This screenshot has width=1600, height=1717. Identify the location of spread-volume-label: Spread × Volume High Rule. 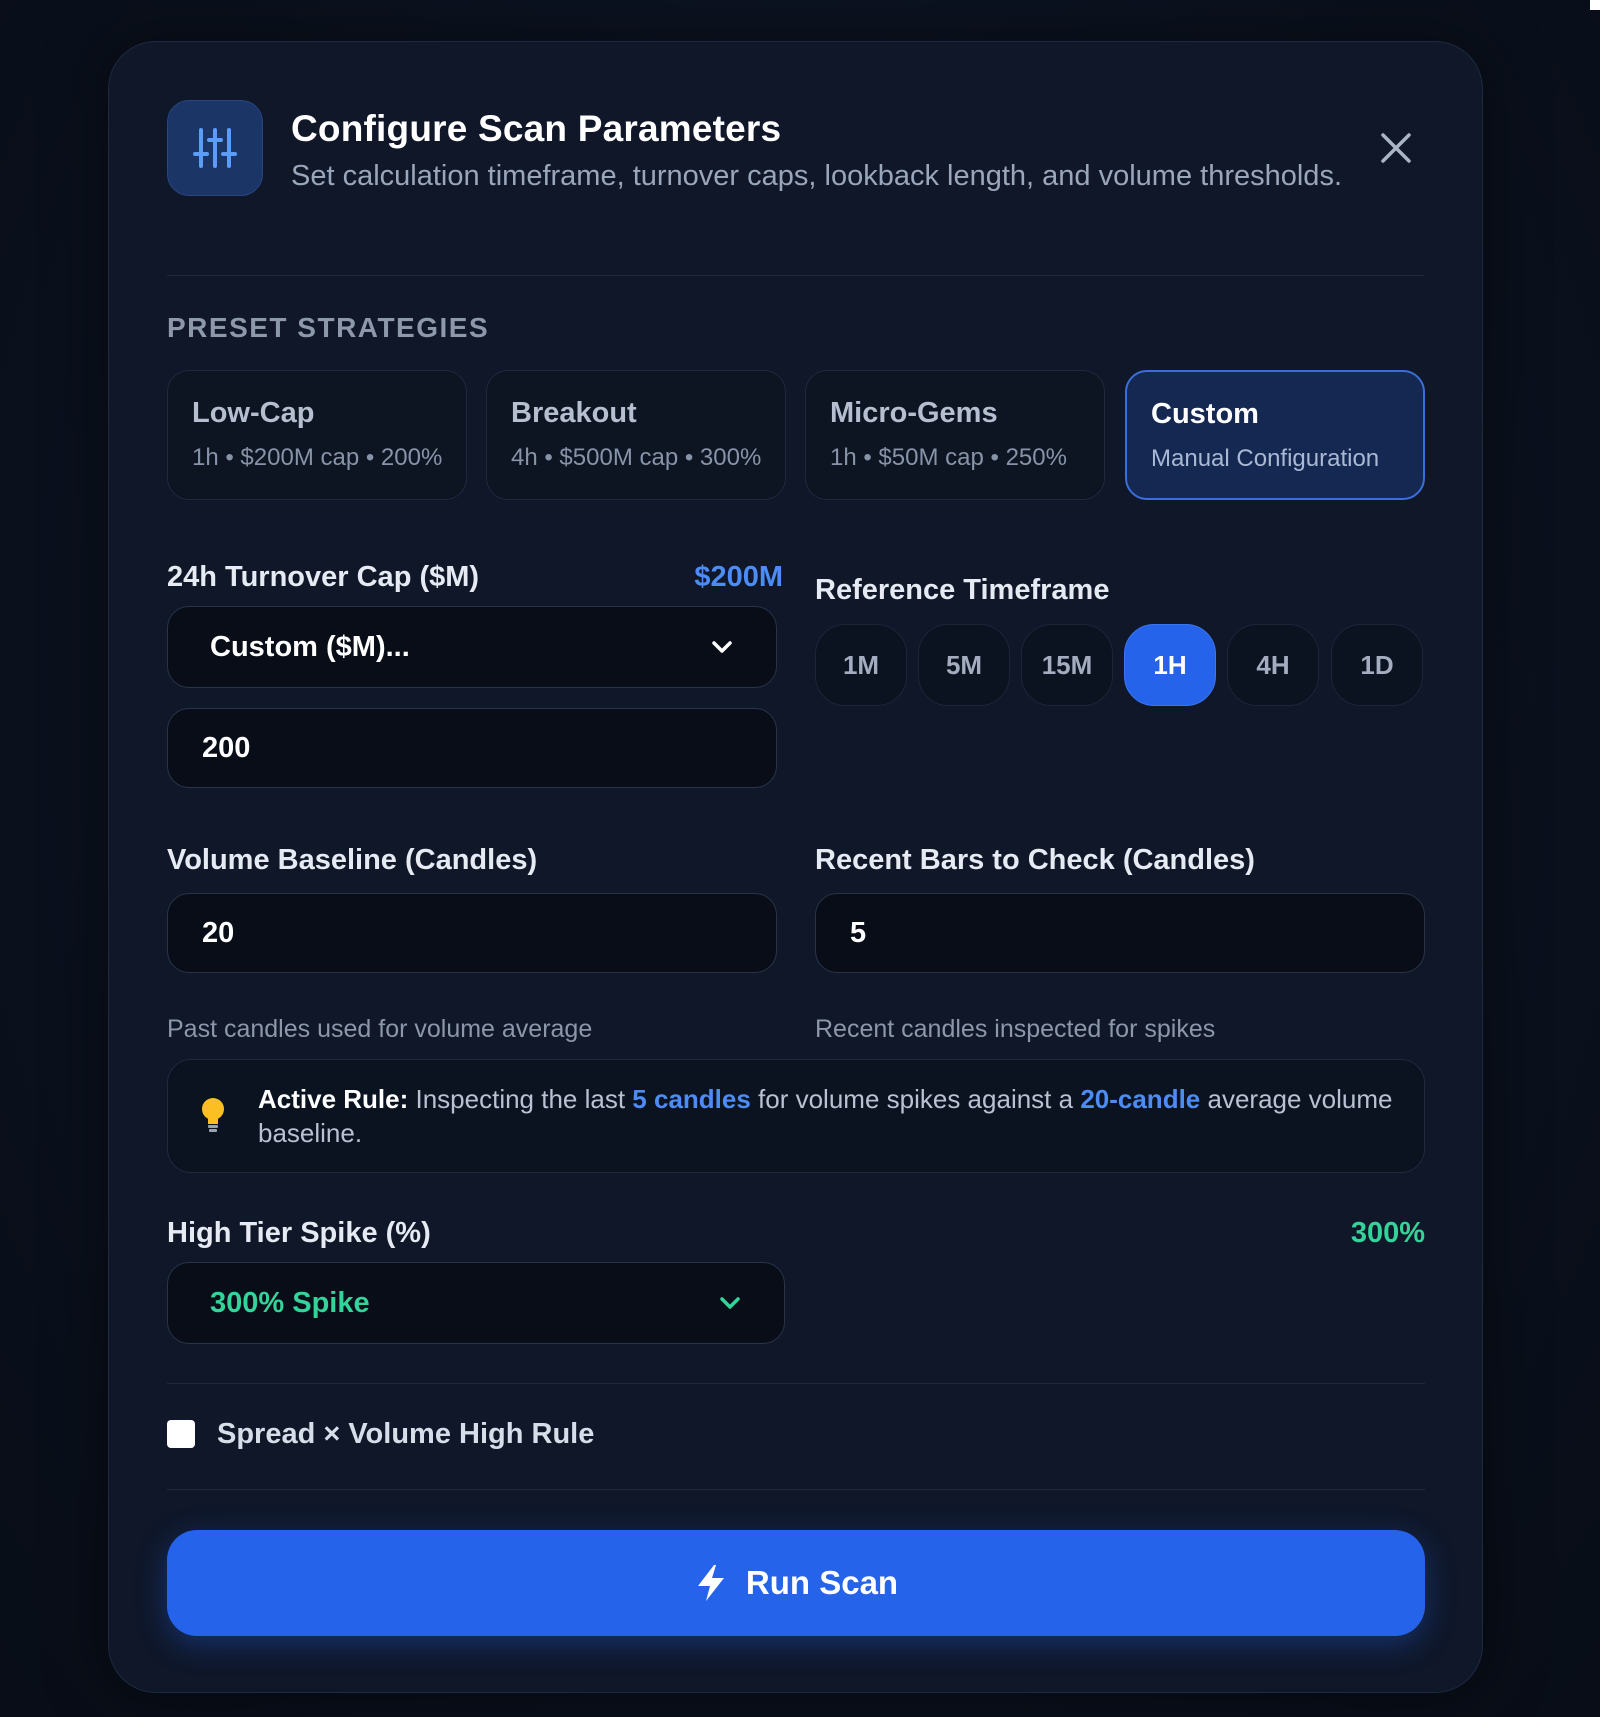
(406, 1433).